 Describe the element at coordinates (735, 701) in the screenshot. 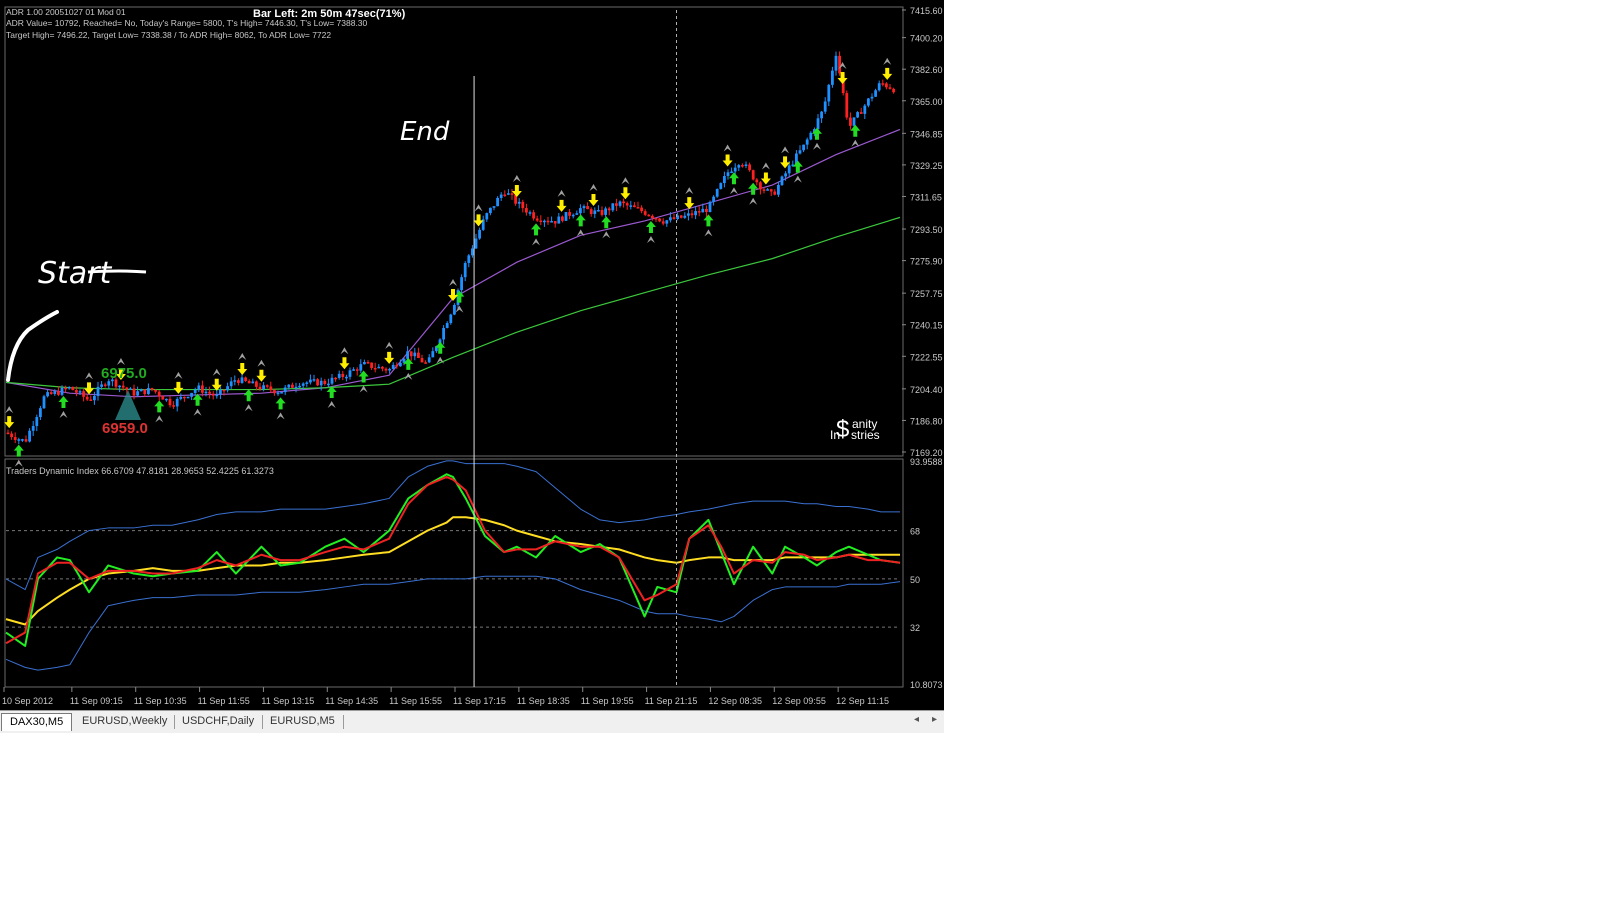

I see `time-axis-label: 12 Sep 08:35` at that location.